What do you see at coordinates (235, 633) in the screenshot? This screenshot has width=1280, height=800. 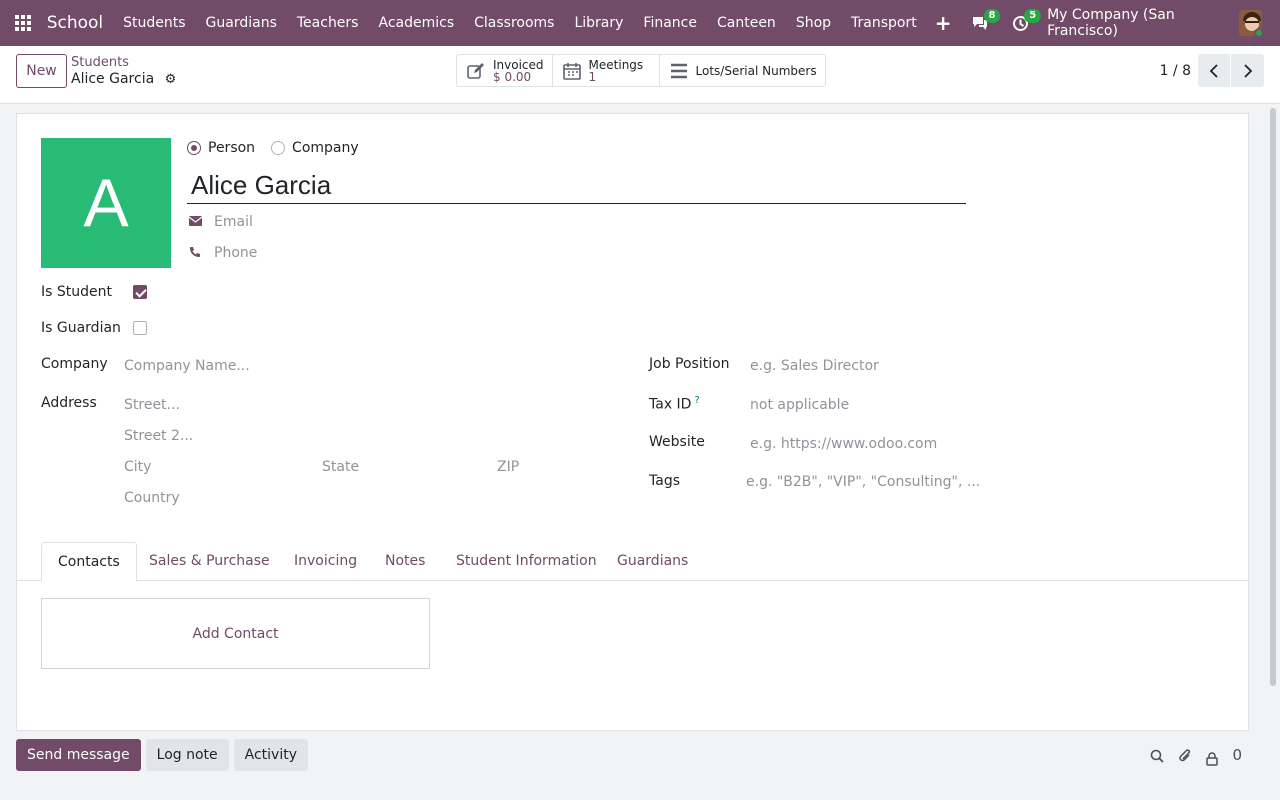 I see `add-contact-button: Add Contact` at bounding box center [235, 633].